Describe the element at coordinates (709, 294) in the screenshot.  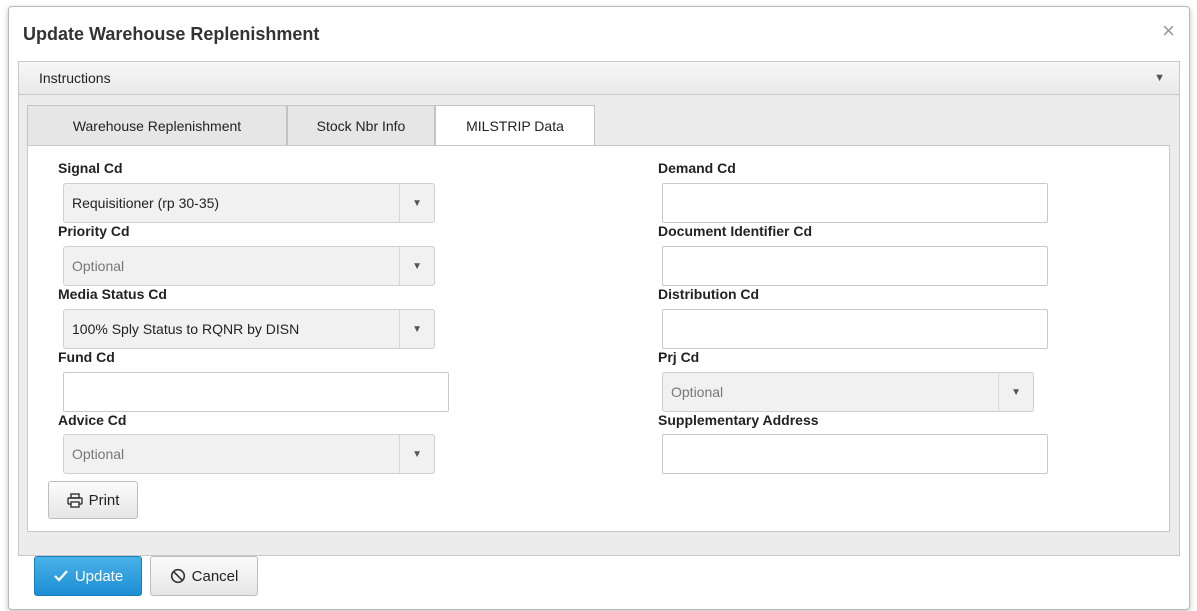
I see `distribution-cd-label: Distribution Cd` at that location.